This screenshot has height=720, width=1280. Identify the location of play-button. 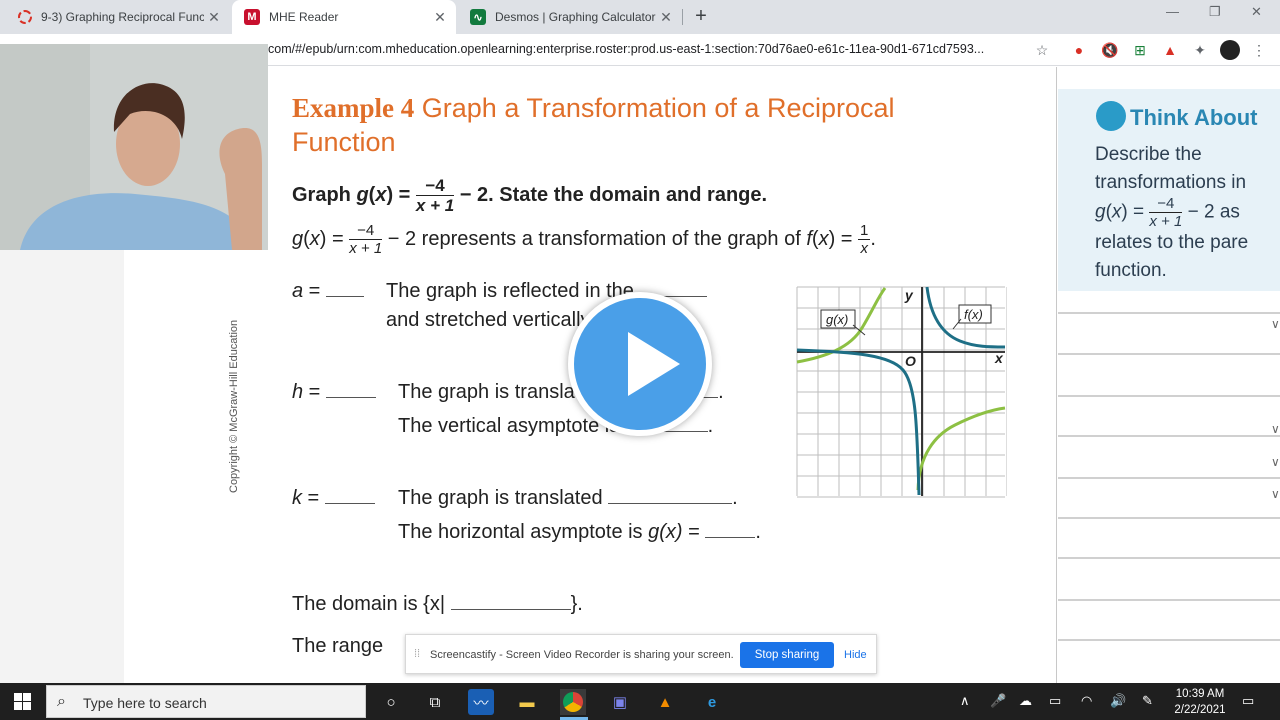
(640, 364).